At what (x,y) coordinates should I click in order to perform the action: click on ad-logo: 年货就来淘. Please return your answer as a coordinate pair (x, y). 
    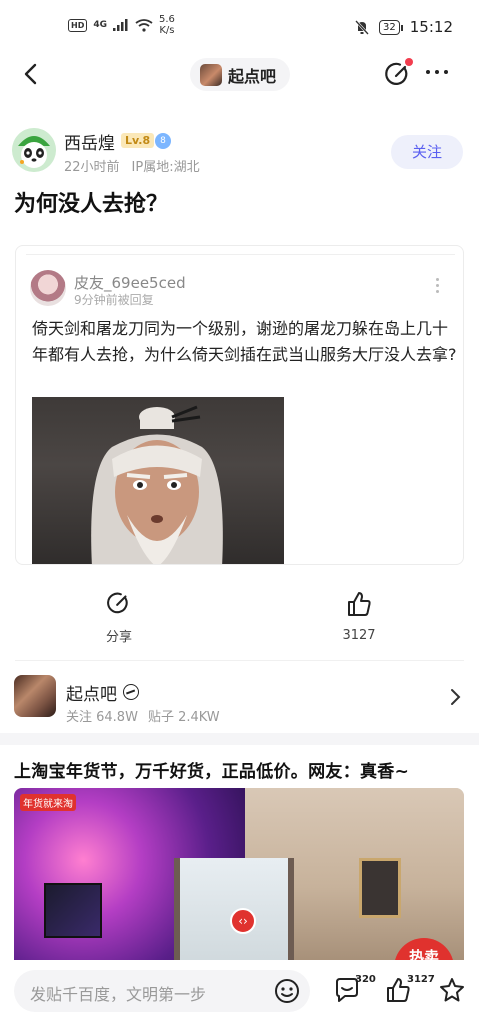
    Looking at the image, I should click on (48, 802).